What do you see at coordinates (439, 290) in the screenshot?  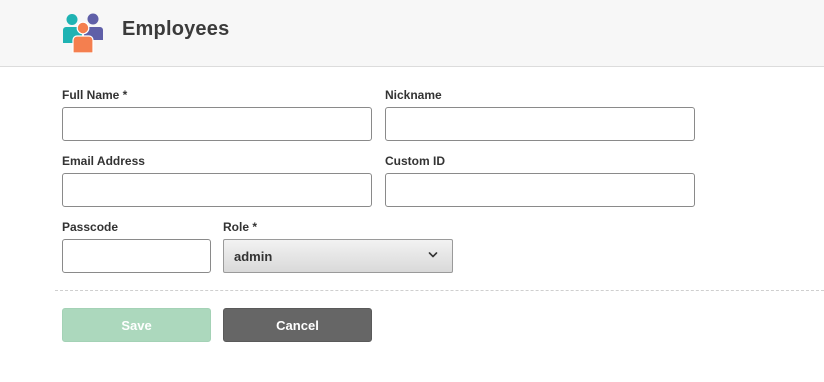 I see `form-divider` at bounding box center [439, 290].